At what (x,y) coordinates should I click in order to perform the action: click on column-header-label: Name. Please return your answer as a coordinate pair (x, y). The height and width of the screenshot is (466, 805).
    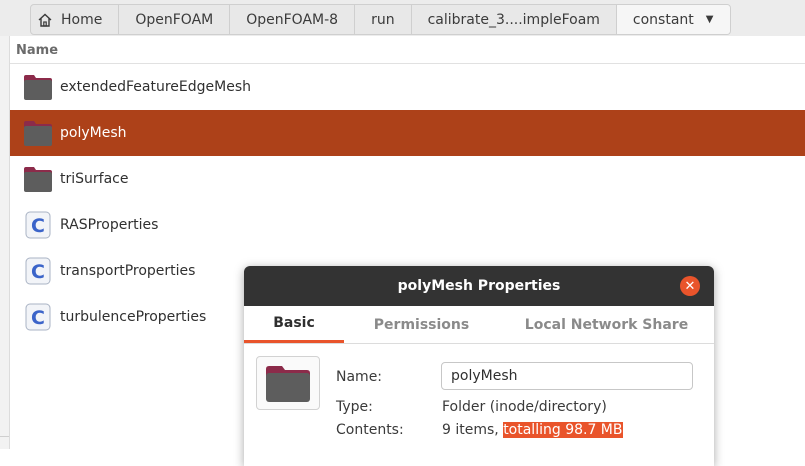
    Looking at the image, I should click on (37, 50).